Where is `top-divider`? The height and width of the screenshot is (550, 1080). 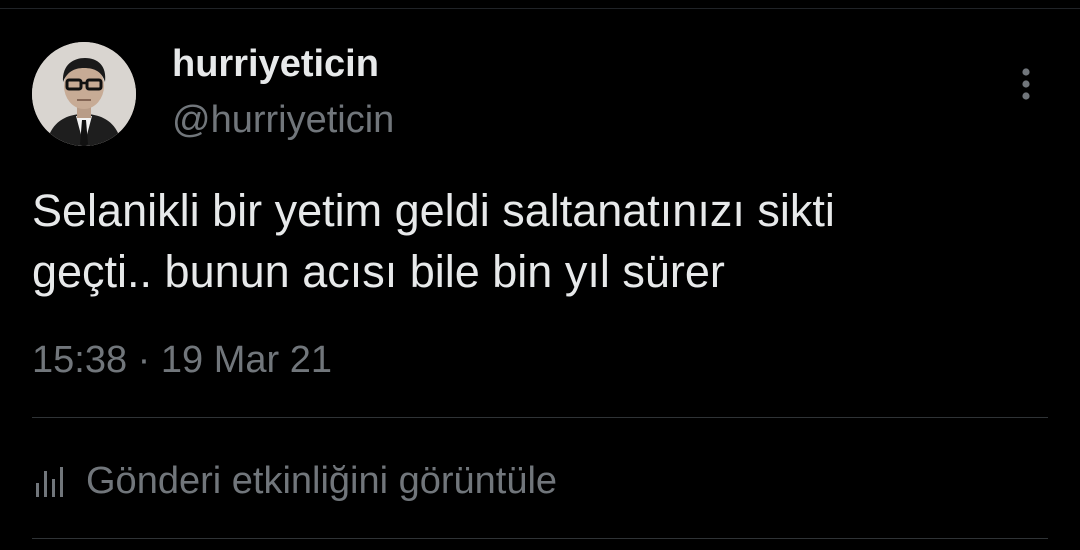
top-divider is located at coordinates (540, 8).